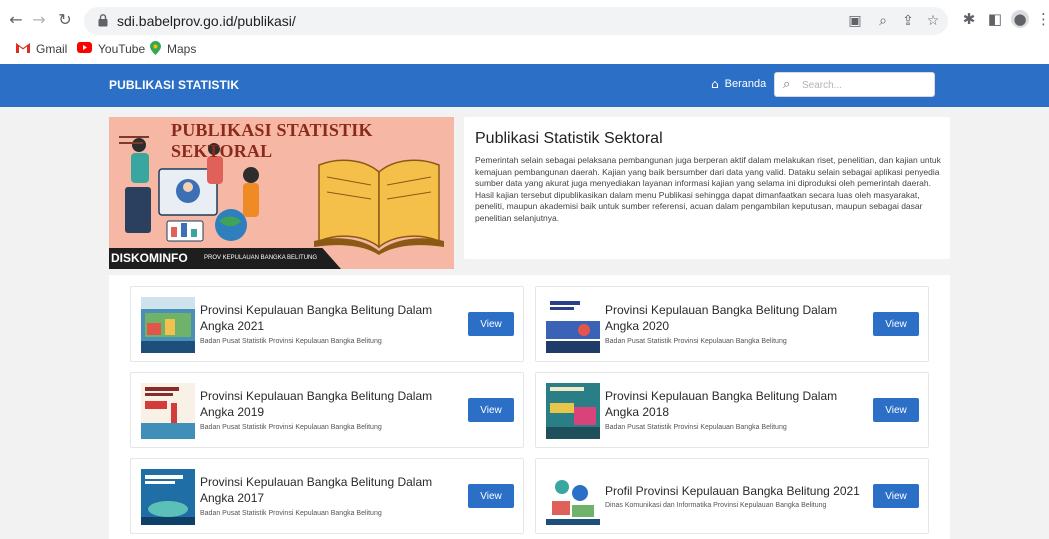 Image resolution: width=1049 pixels, height=539 pixels. What do you see at coordinates (155, 49) in the screenshot?
I see `maps-icon` at bounding box center [155, 49].